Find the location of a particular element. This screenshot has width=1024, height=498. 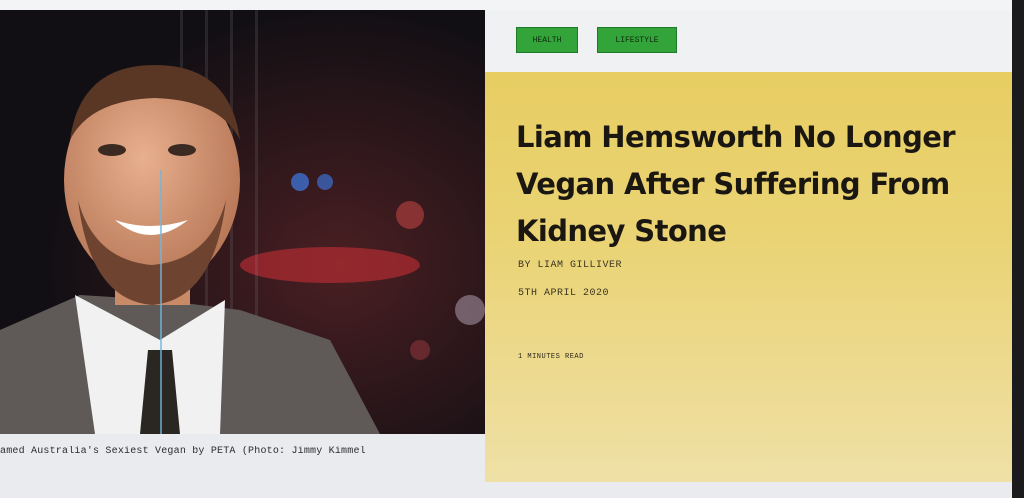

tag-health-button: HEALTH is located at coordinates (547, 40).